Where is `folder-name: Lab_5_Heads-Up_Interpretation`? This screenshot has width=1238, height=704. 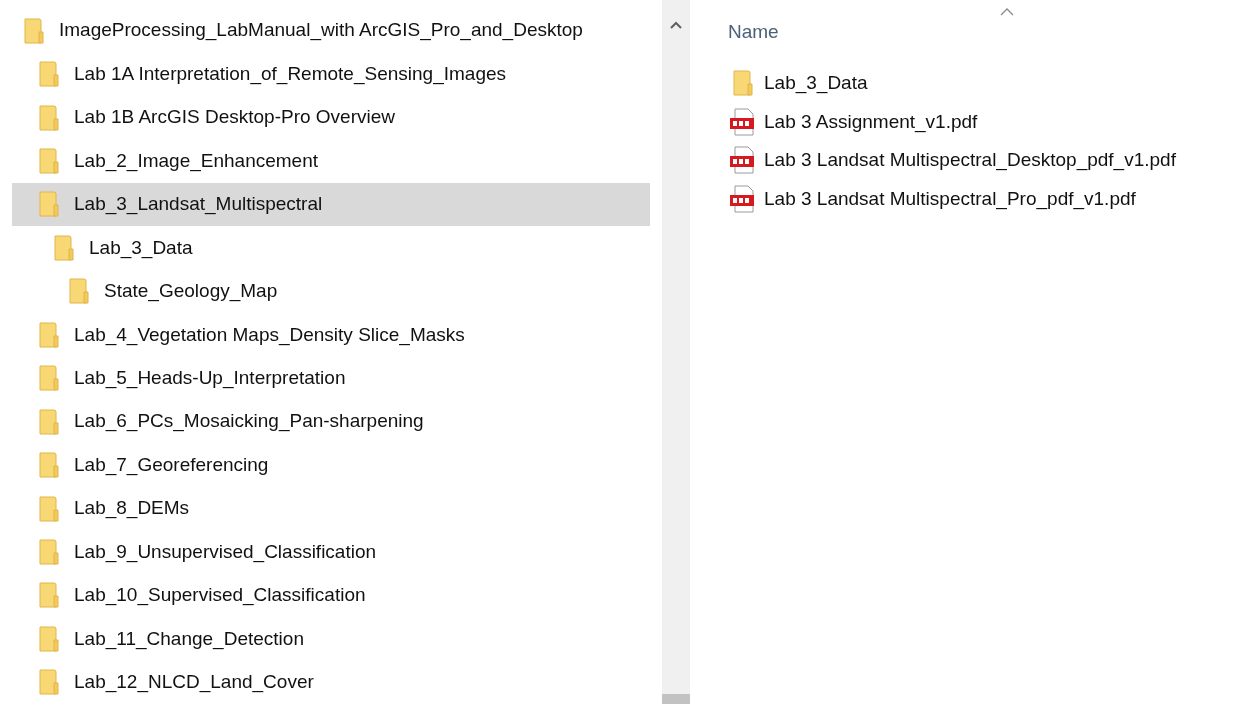
folder-name: Lab_5_Heads-Up_Interpretation is located at coordinates (210, 378).